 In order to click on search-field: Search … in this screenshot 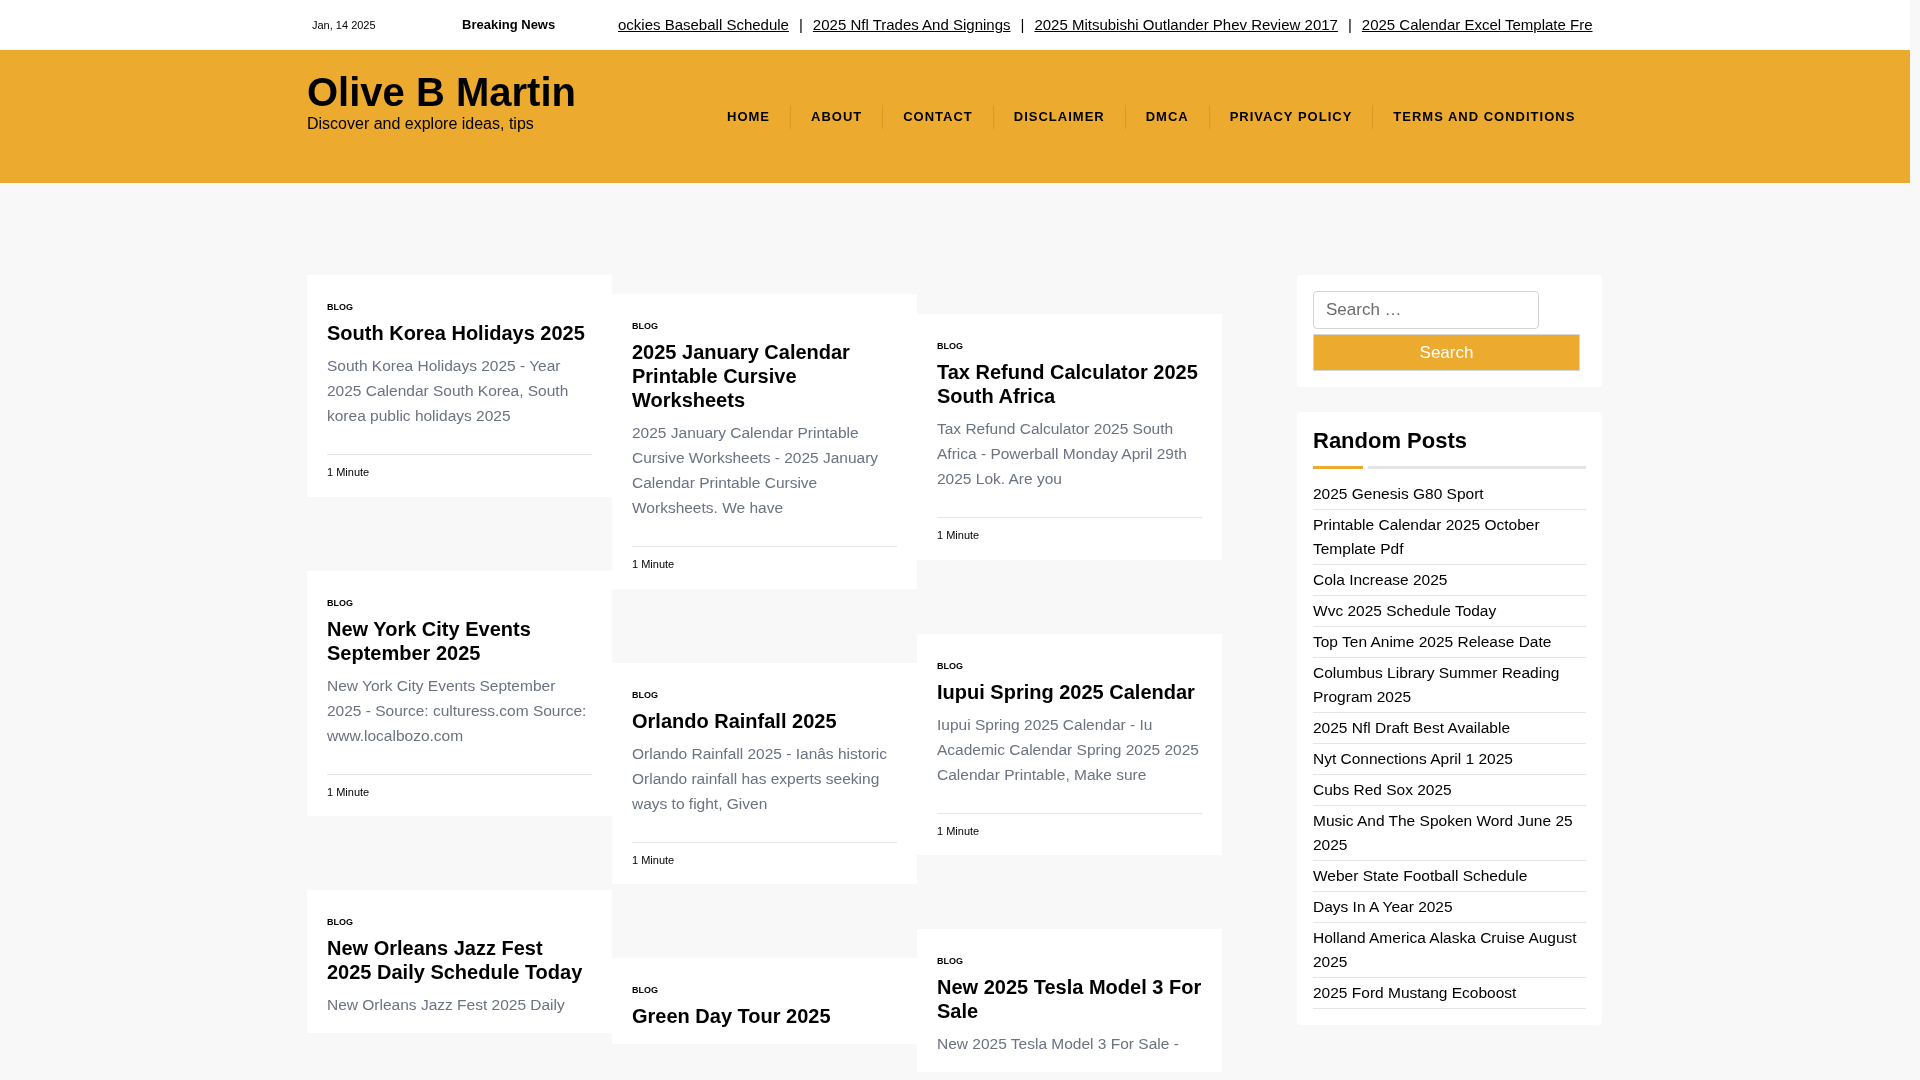, I will do `click(1426, 310)`.